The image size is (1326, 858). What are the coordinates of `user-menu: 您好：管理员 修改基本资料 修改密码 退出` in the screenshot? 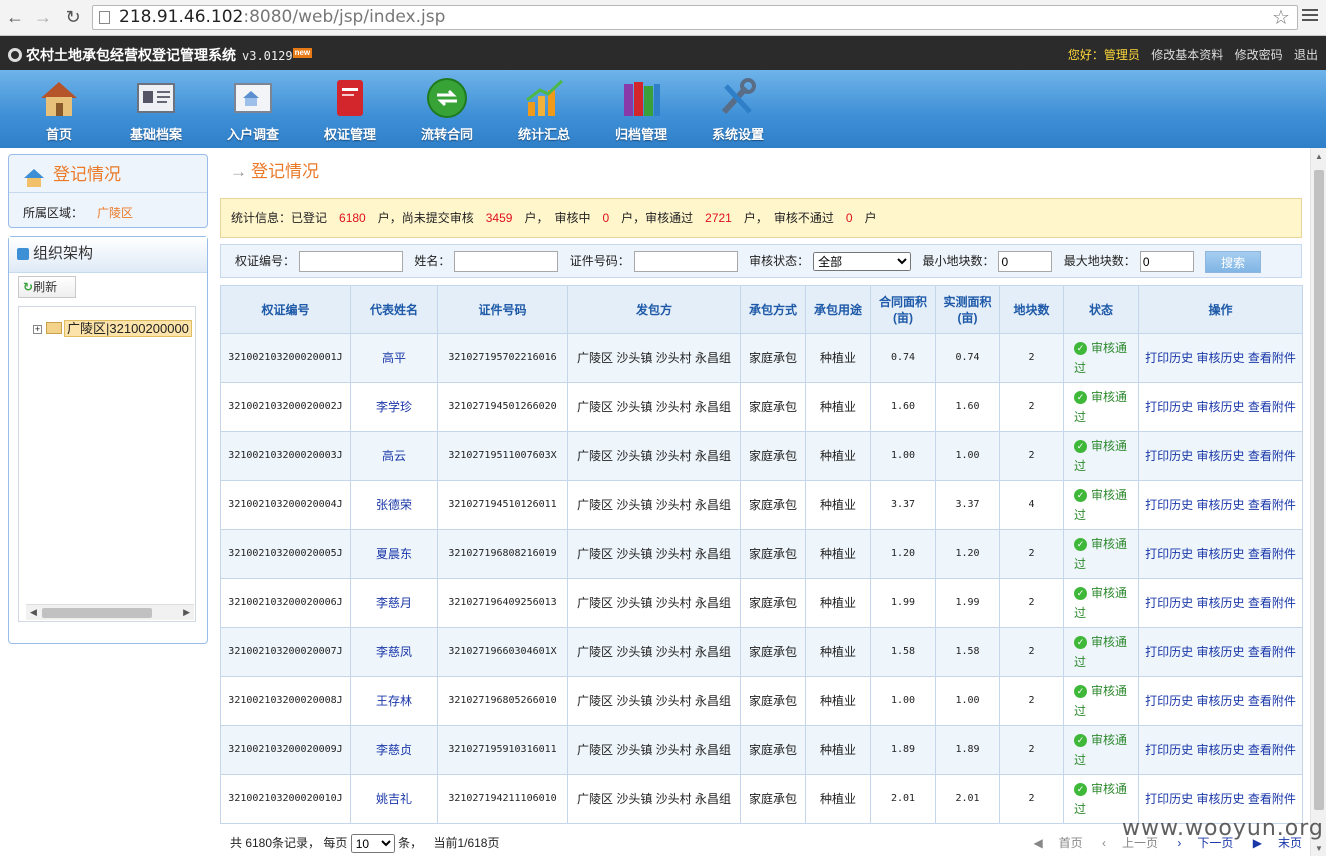 It's located at (1185, 54).